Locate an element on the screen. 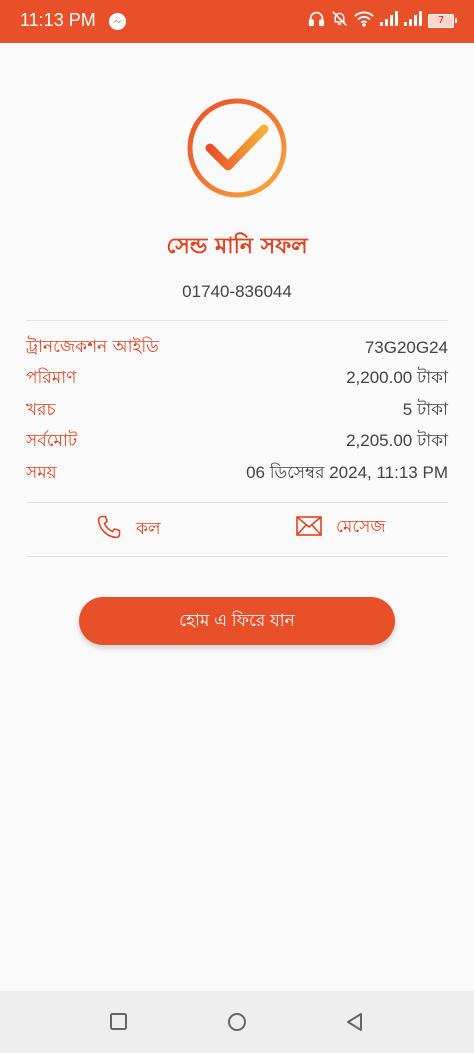 This screenshot has width=474, height=1053. detail-value: 2,200.00 টাকা is located at coordinates (397, 378).